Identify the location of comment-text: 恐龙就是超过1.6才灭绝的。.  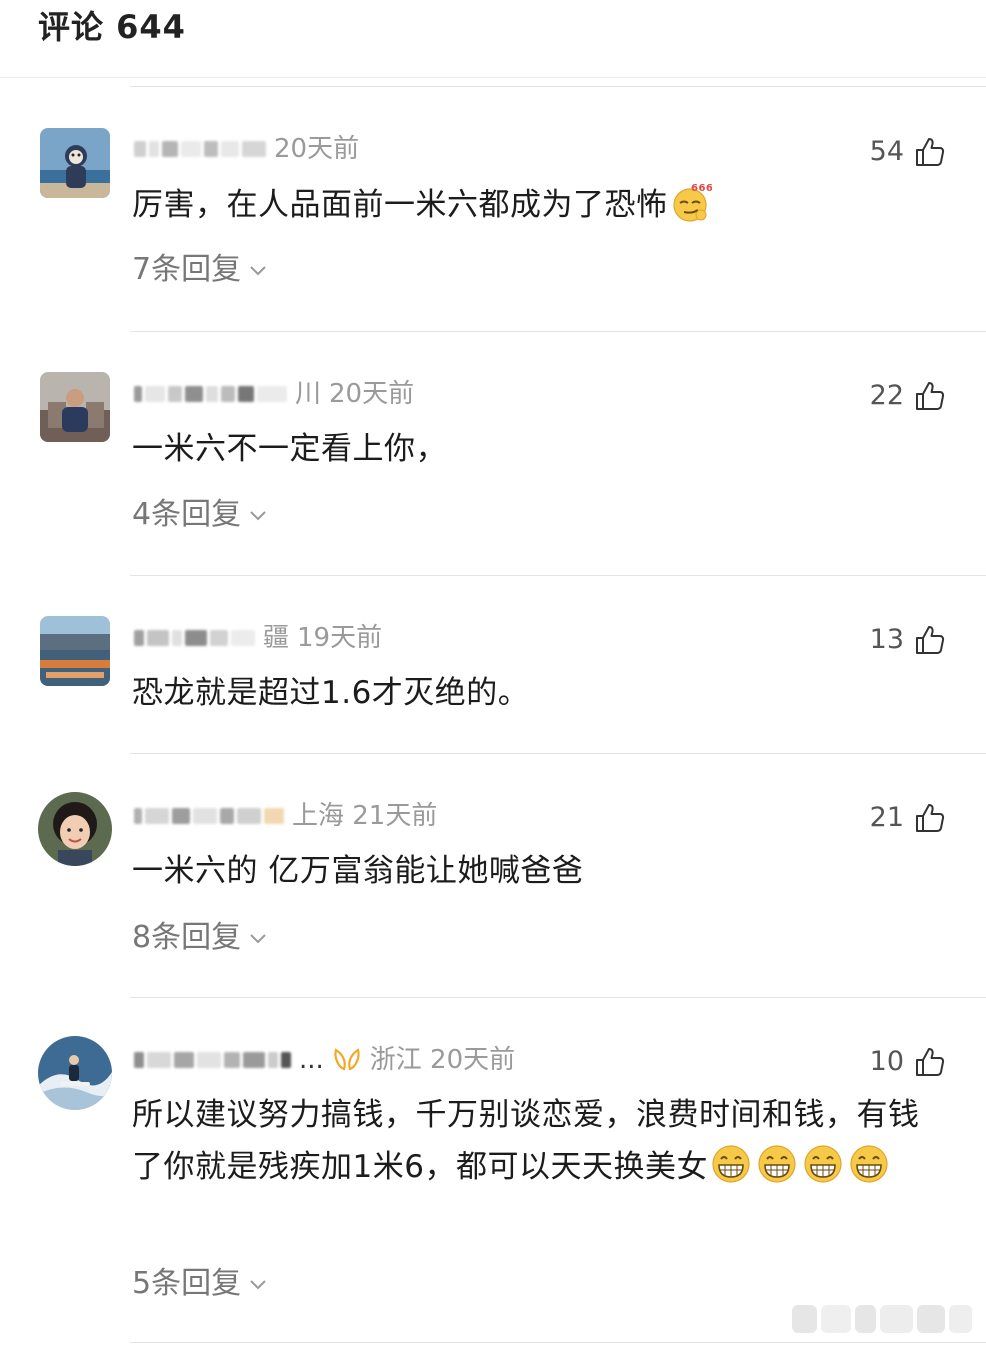
(541, 693).